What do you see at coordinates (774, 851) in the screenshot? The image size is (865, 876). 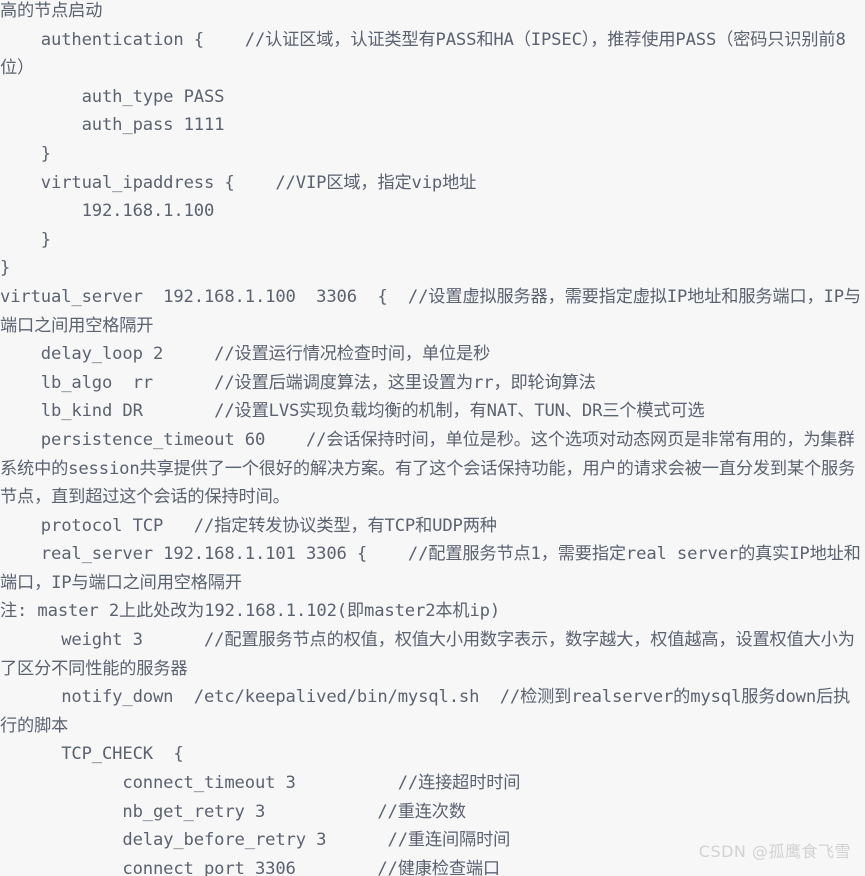 I see `csdn-watermark: CSDN @孤鹰食飞雪` at bounding box center [774, 851].